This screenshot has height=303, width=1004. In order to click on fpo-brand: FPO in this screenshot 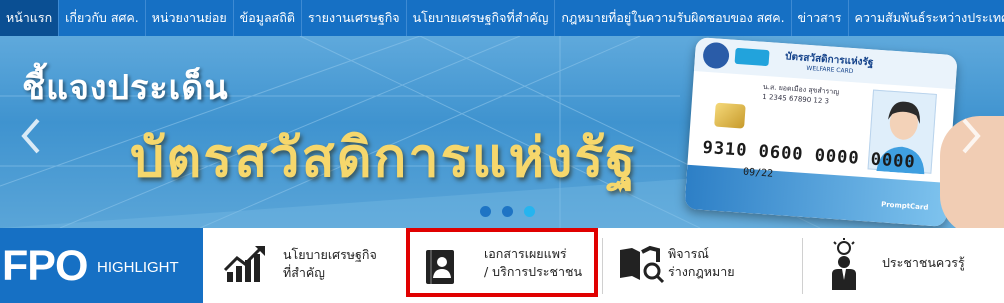, I will do `click(45, 266)`.